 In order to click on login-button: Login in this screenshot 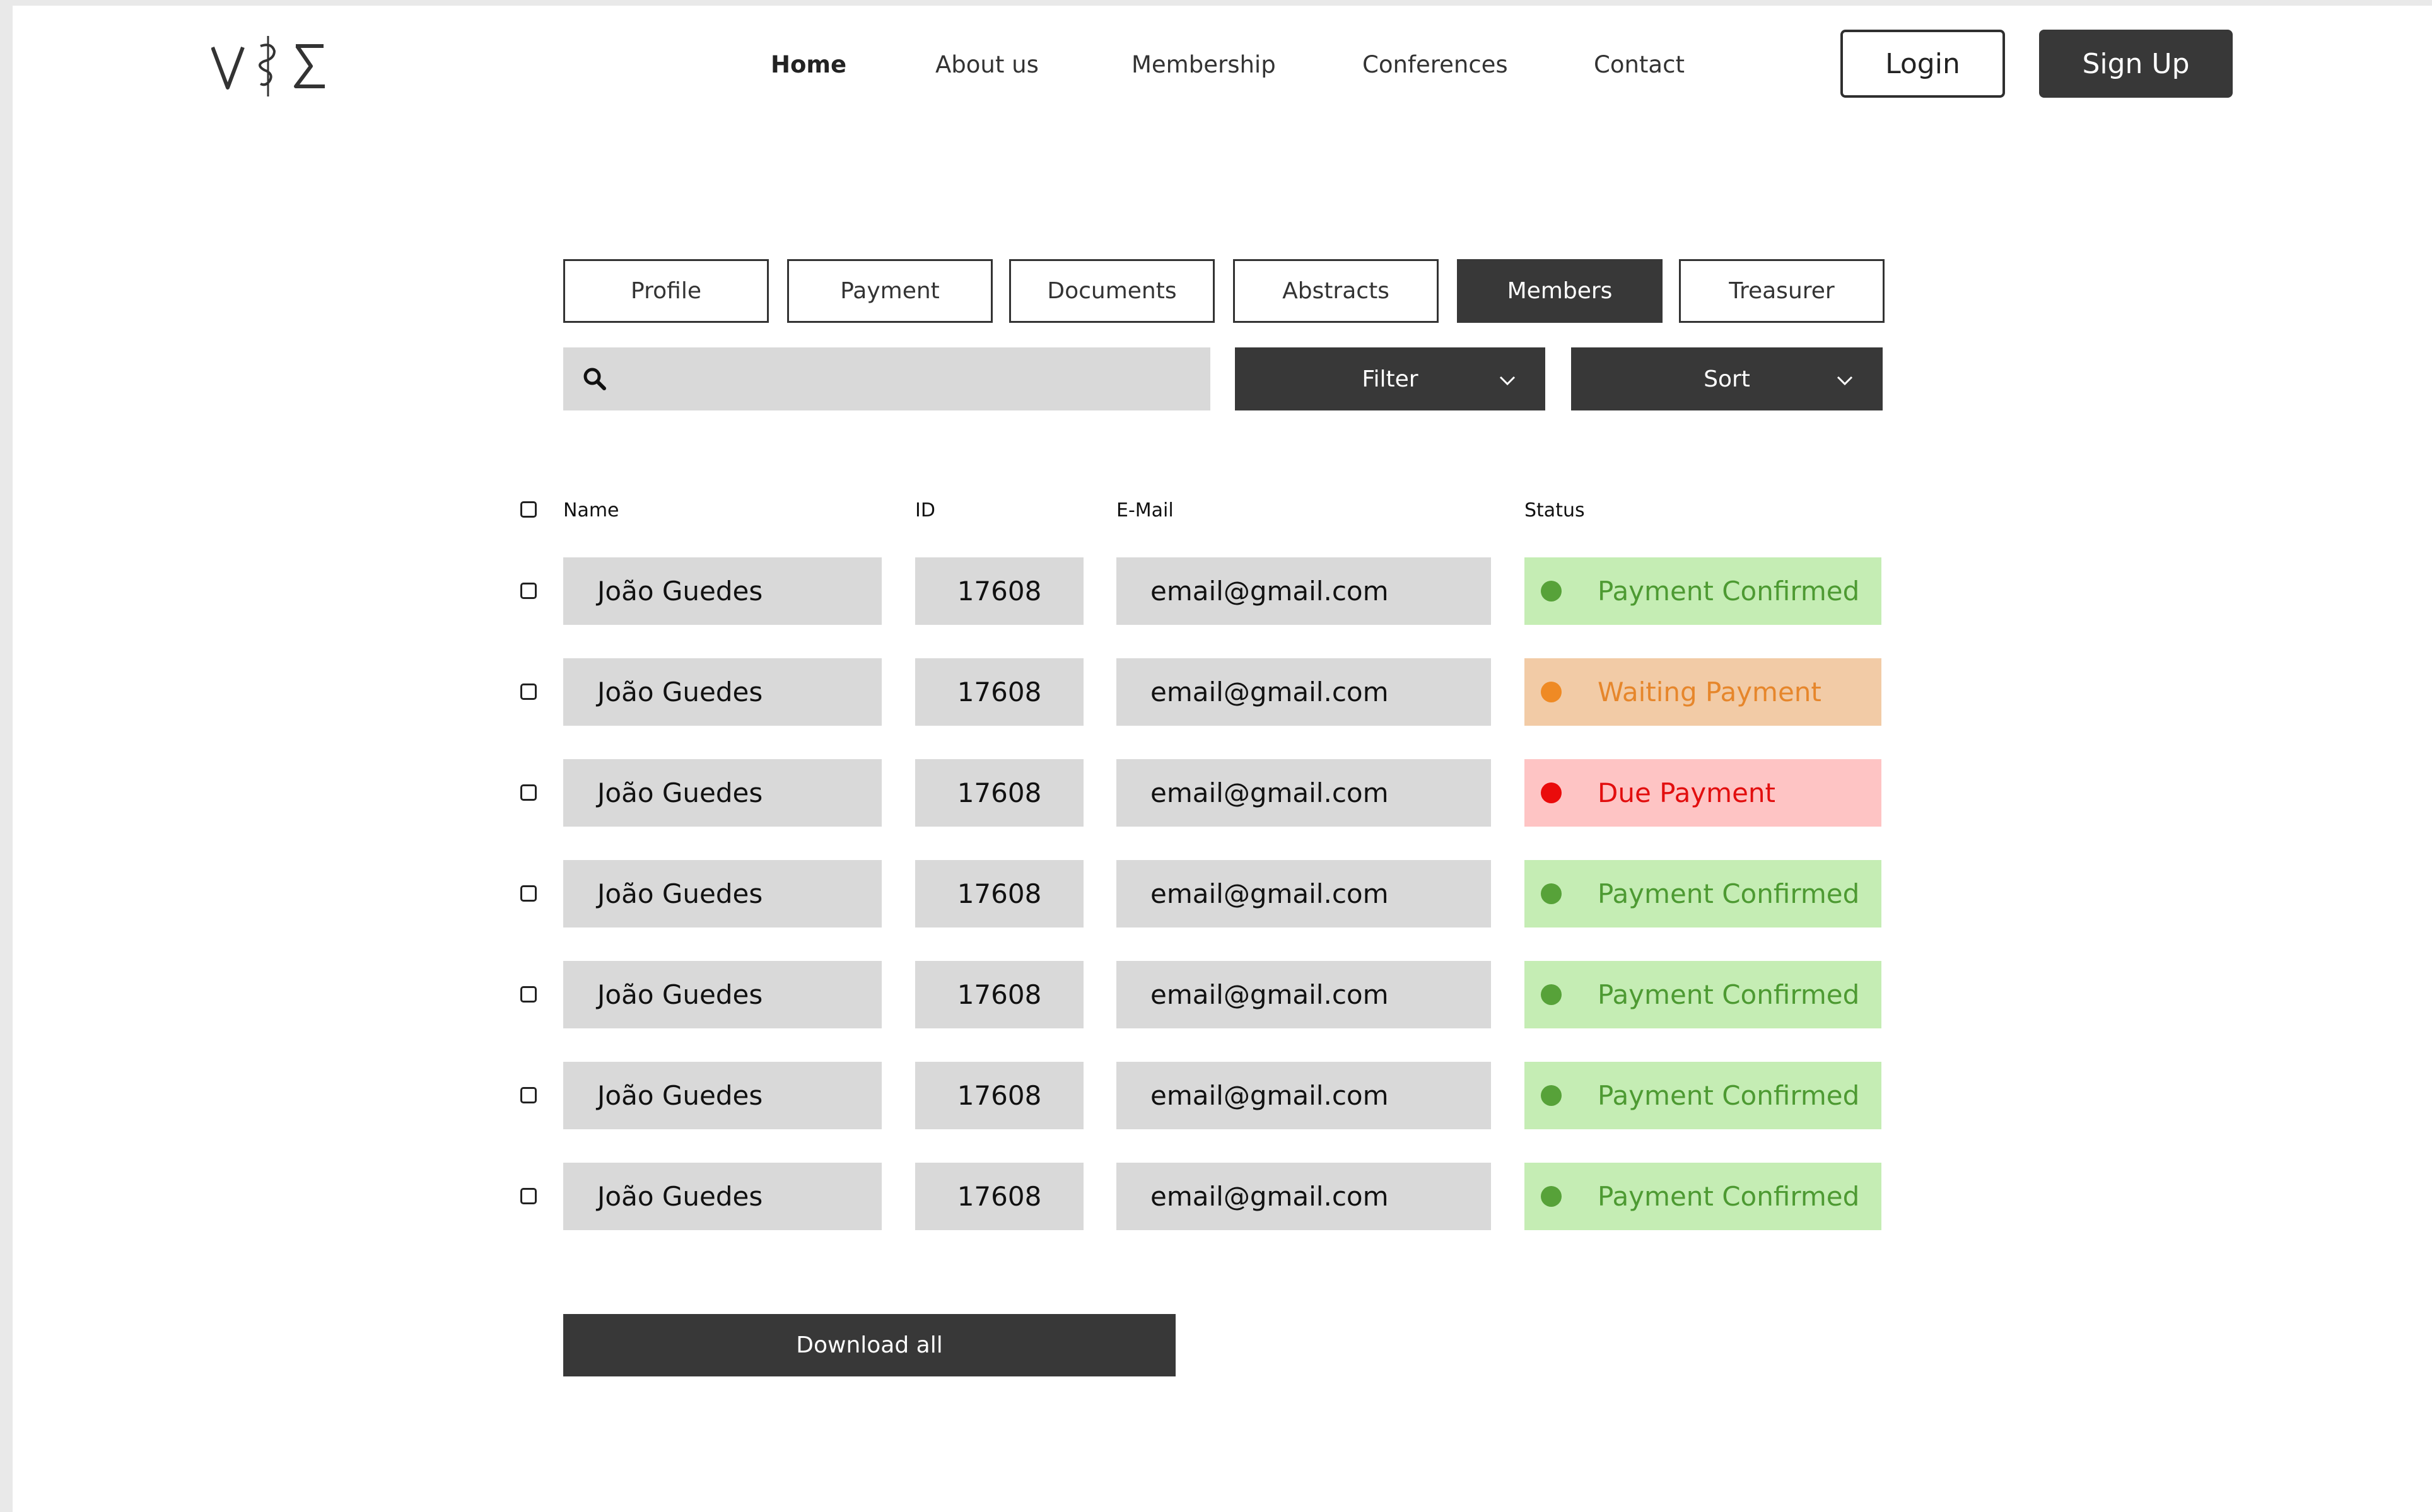, I will do `click(1922, 64)`.